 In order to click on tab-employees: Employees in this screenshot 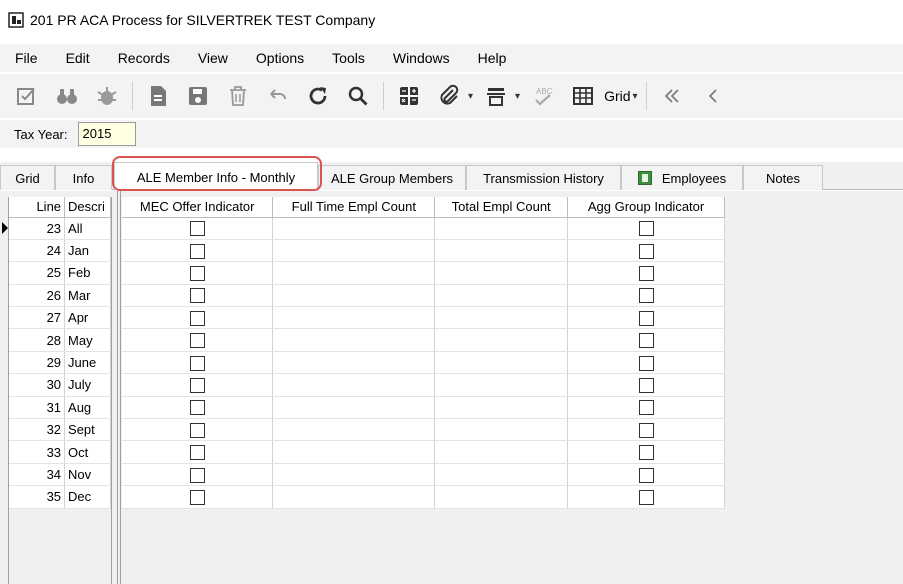, I will do `click(682, 177)`.